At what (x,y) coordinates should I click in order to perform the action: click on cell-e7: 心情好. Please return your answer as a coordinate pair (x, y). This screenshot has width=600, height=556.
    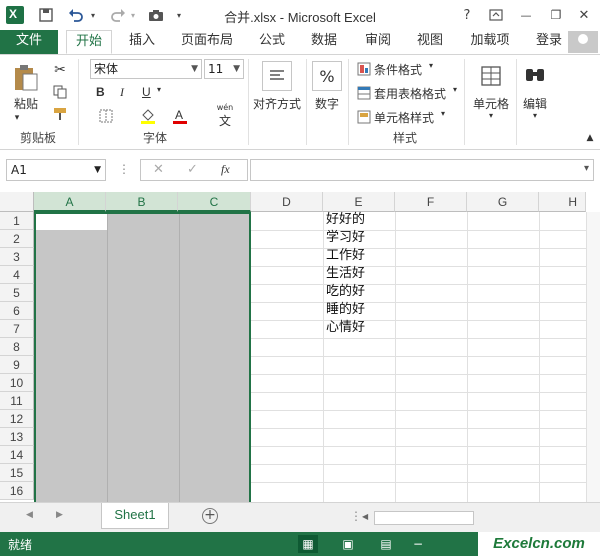
    Looking at the image, I should click on (345, 328).